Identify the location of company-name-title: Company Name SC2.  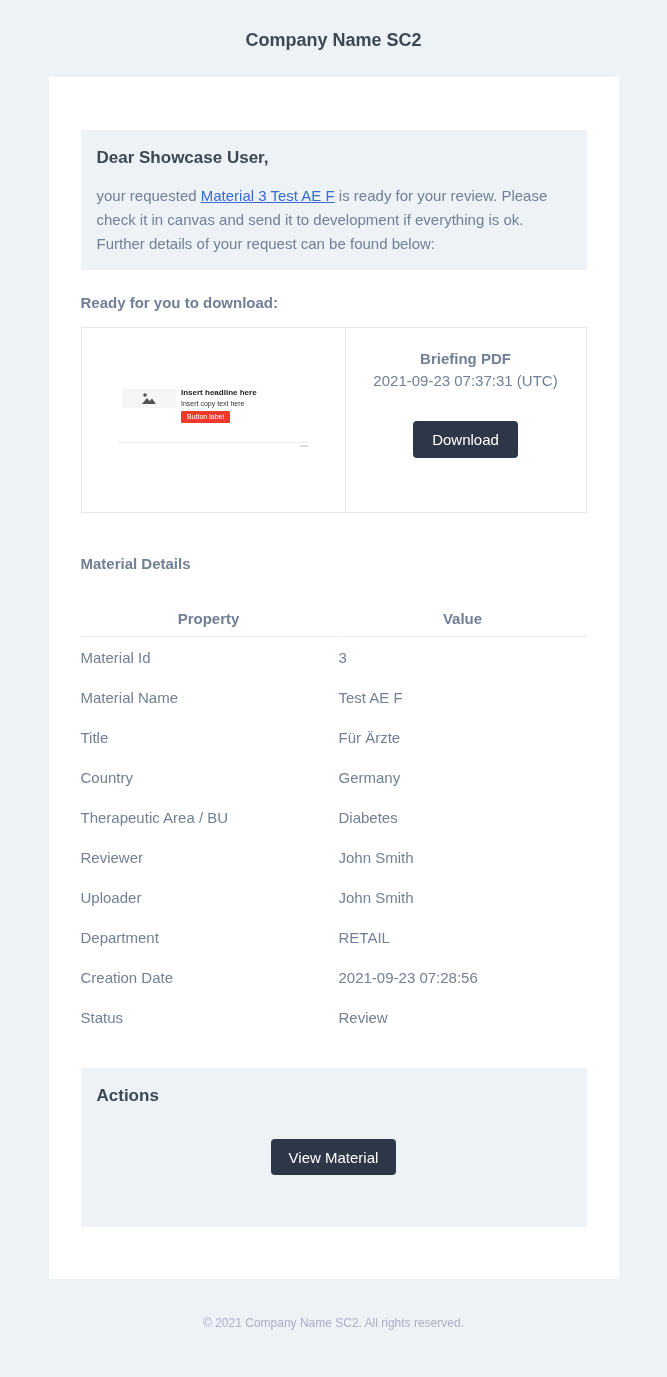
(333, 40).